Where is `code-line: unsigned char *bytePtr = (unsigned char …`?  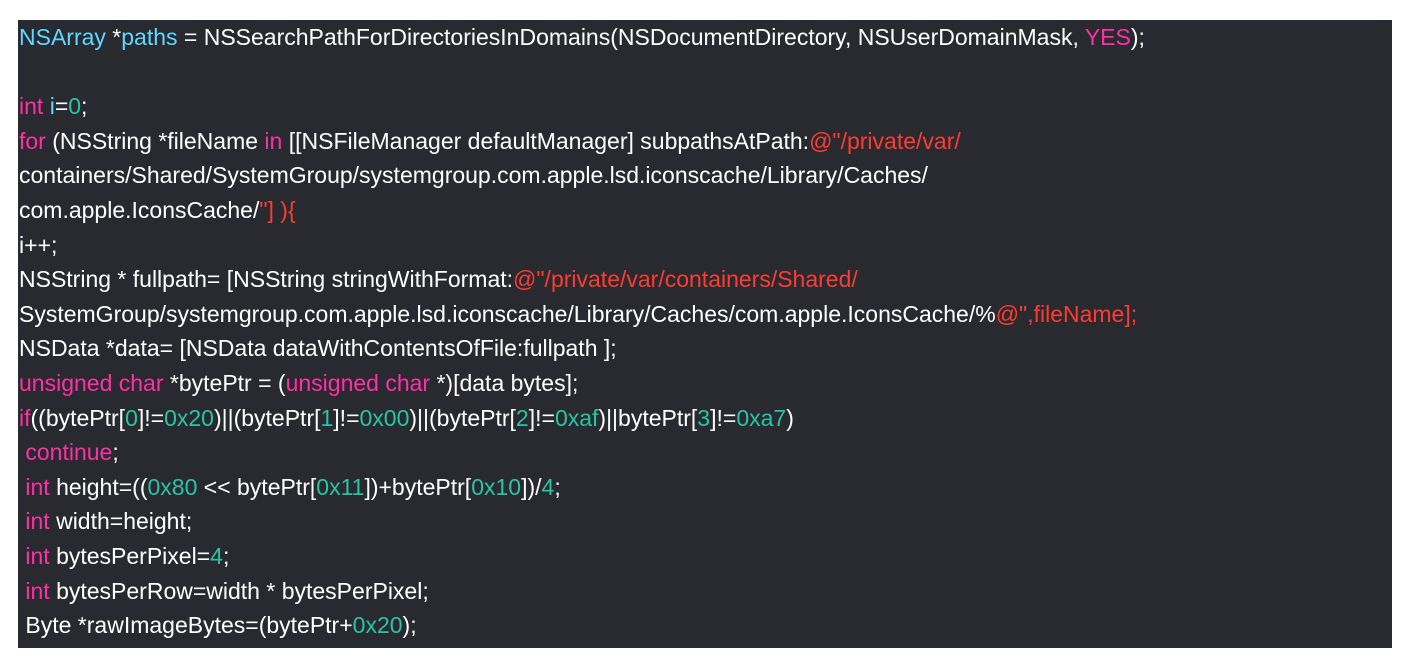 code-line: unsigned char *bytePtr = (unsigned char … is located at coordinates (705, 383).